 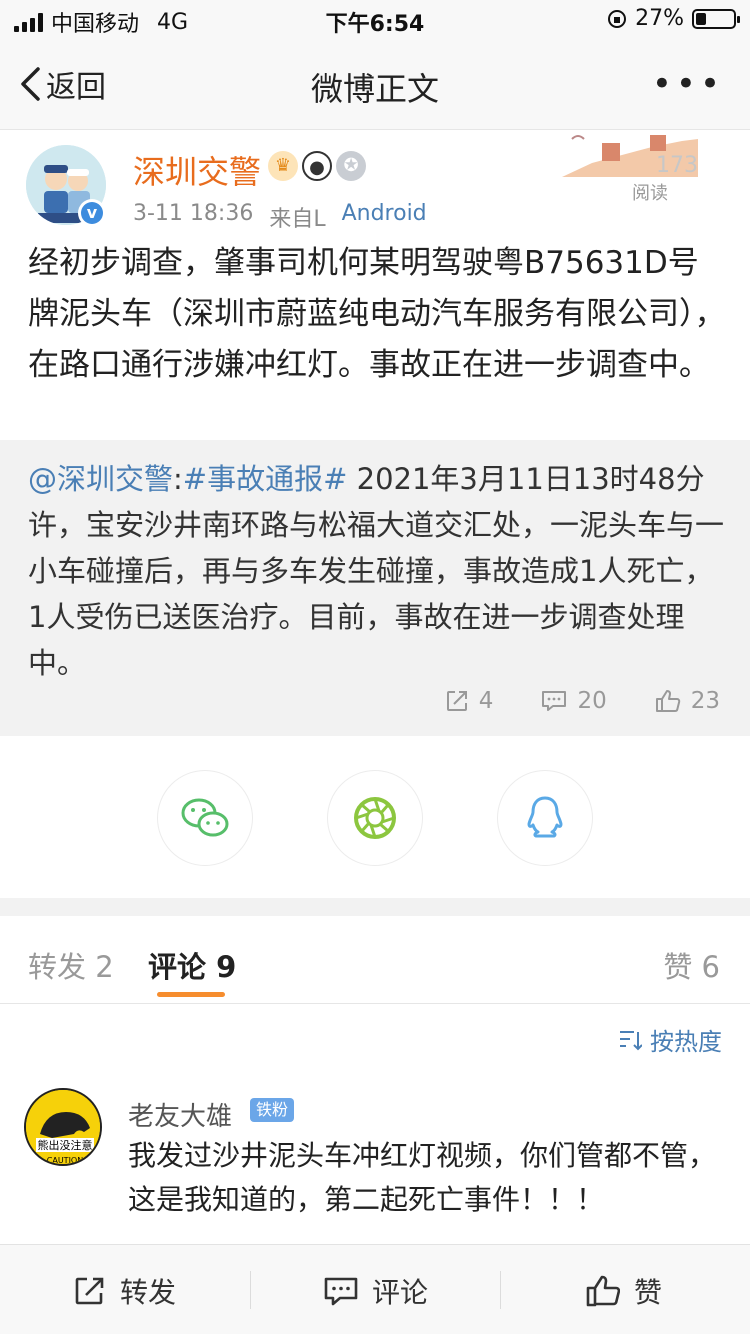 What do you see at coordinates (705, 701) in the screenshot?
I see `original-like-count: 23` at bounding box center [705, 701].